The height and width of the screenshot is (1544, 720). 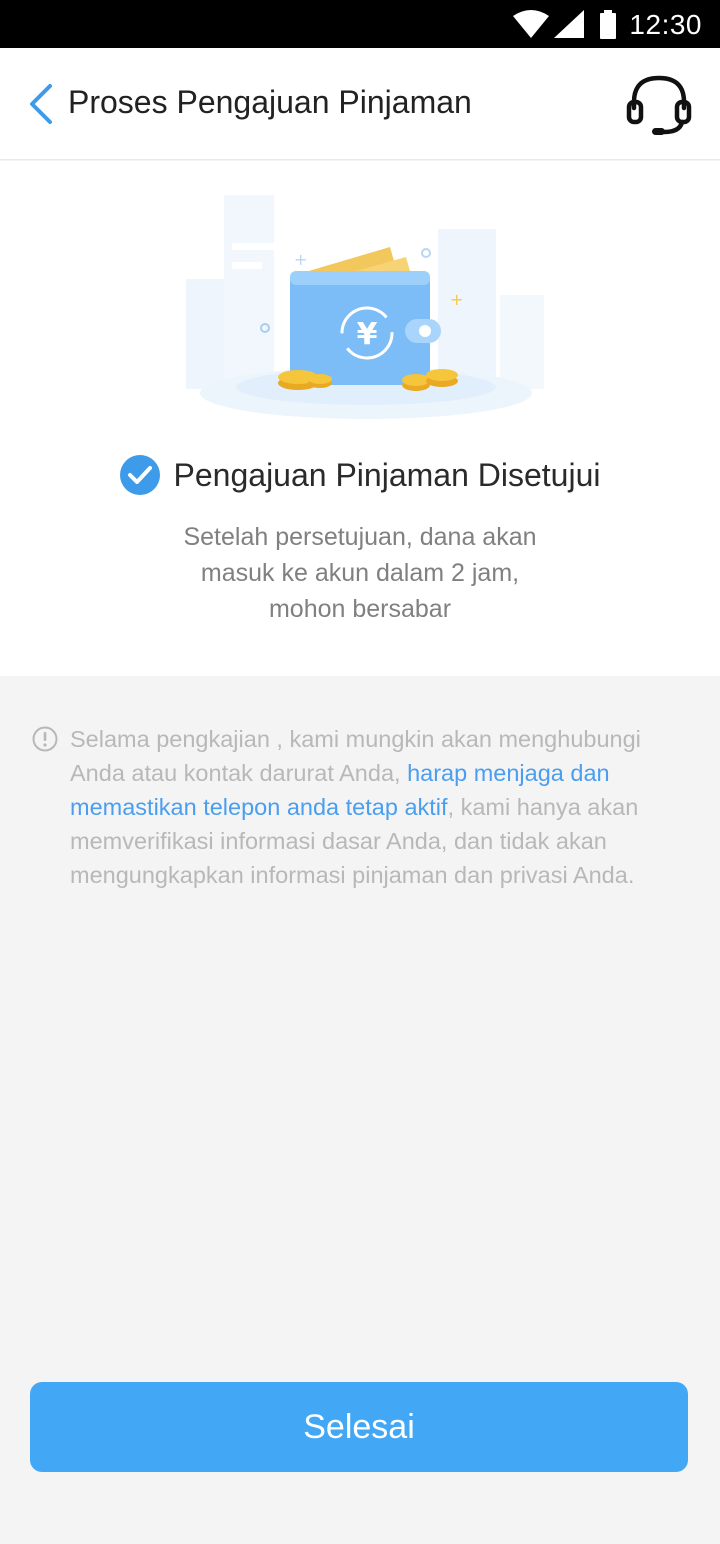 What do you see at coordinates (139, 475) in the screenshot?
I see `check-circle-icon` at bounding box center [139, 475].